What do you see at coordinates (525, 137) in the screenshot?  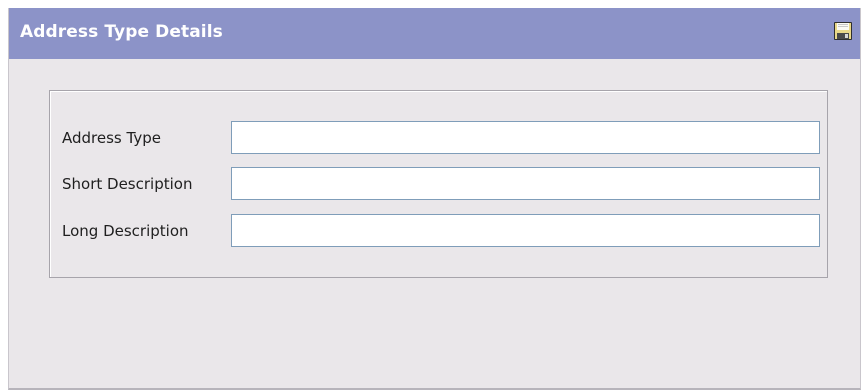 I see `address-type-input` at bounding box center [525, 137].